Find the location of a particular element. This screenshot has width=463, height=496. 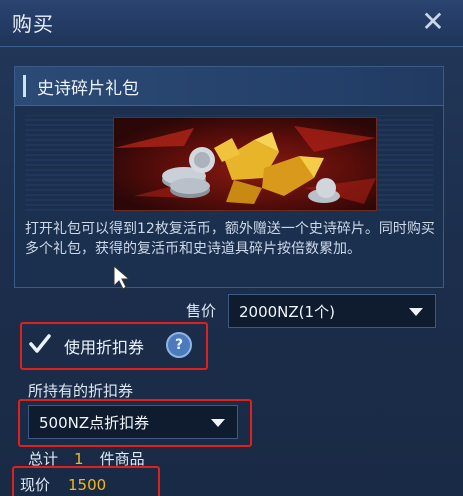

close-icon: ✕ is located at coordinates (433, 21).